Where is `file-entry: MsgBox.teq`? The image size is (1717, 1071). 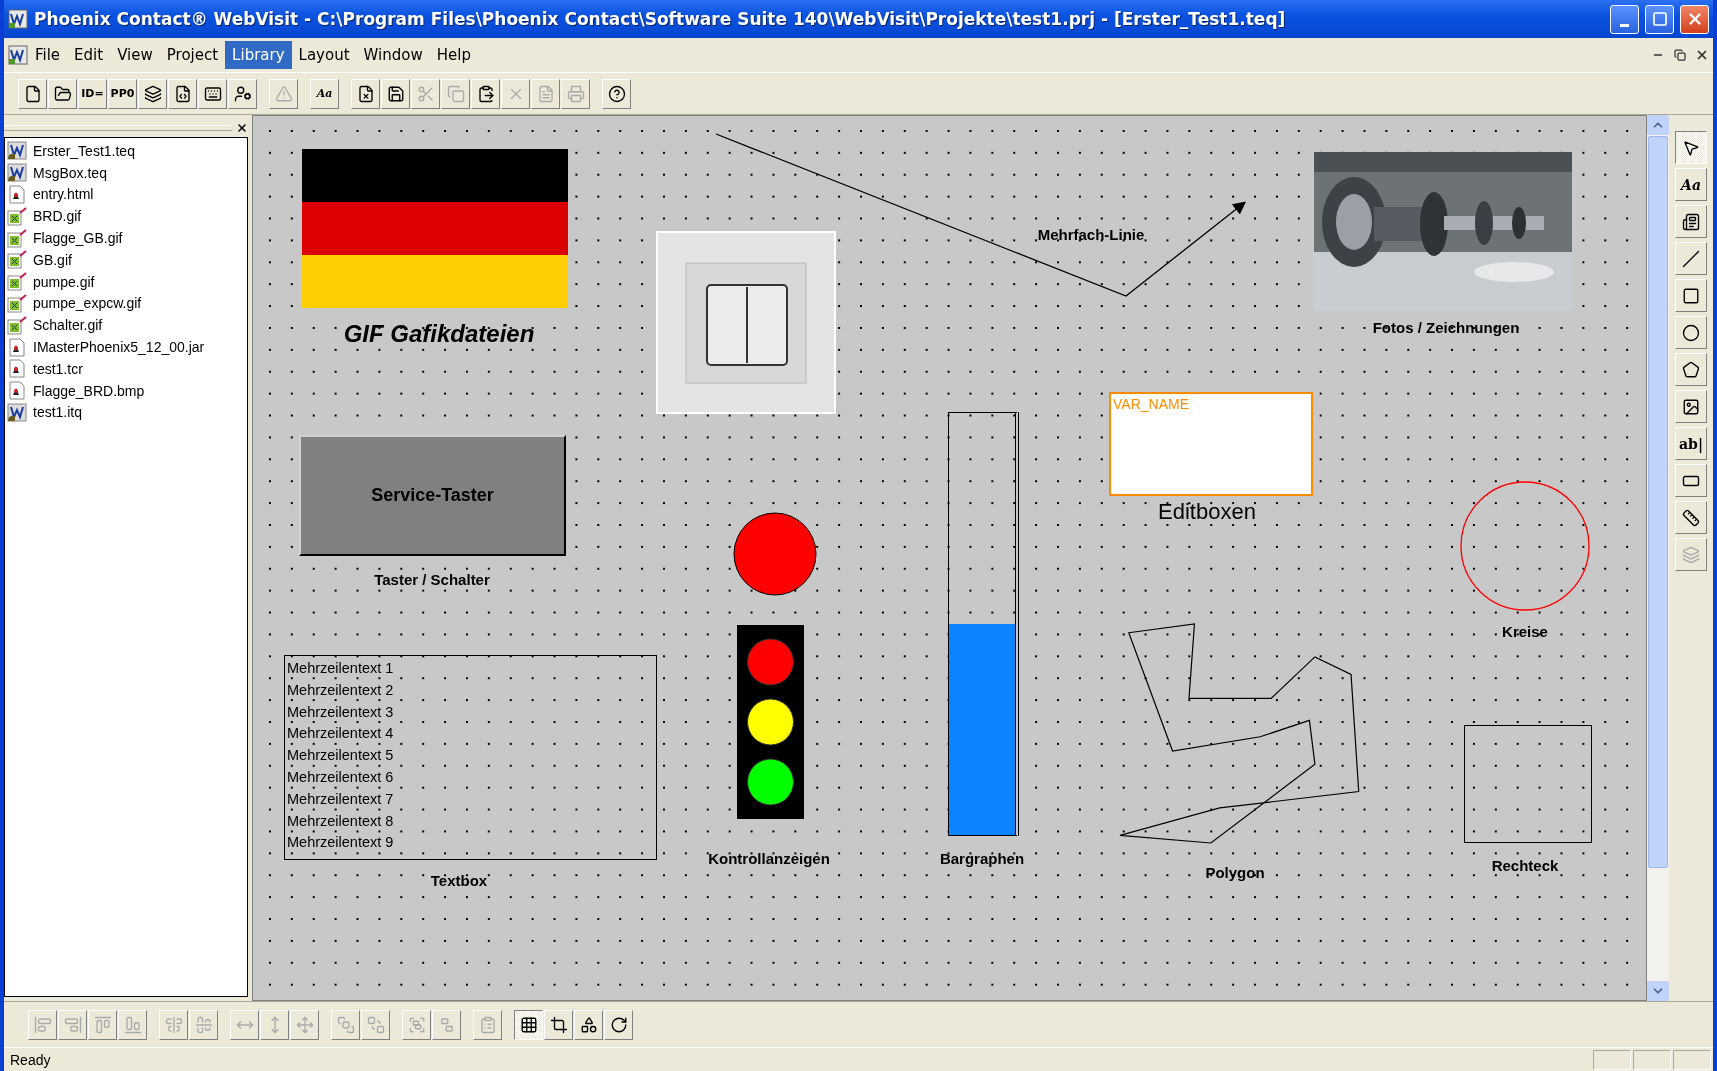 file-entry: MsgBox.teq is located at coordinates (70, 172).